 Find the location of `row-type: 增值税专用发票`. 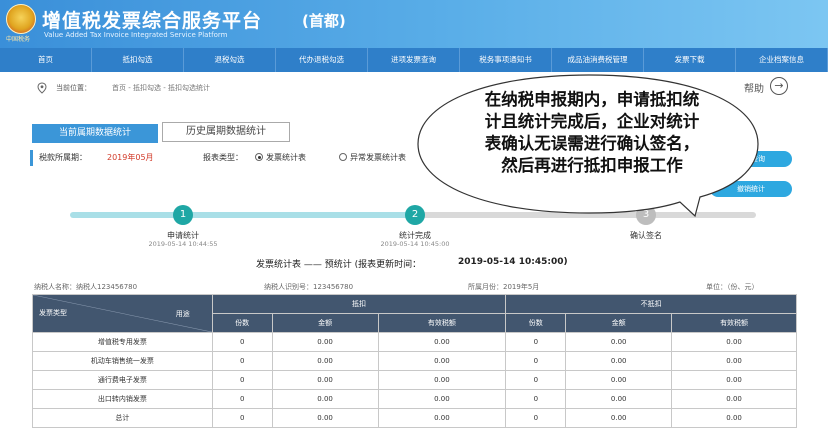

row-type: 增值税专用发票 is located at coordinates (122, 342).